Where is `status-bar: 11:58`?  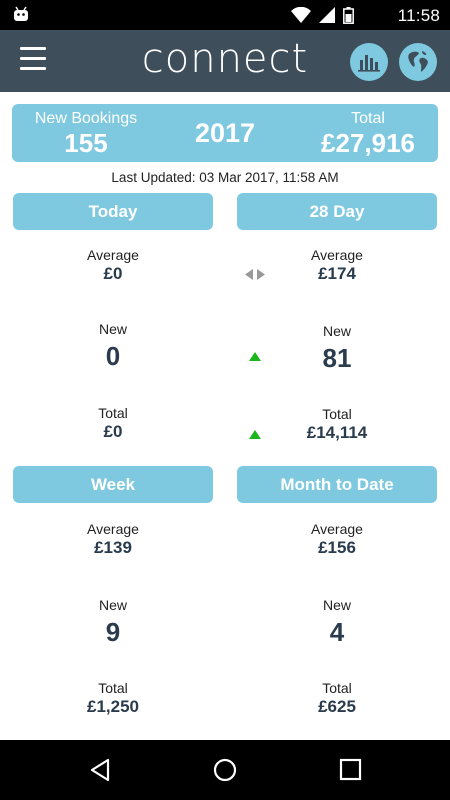
status-bar: 11:58 is located at coordinates (225, 15).